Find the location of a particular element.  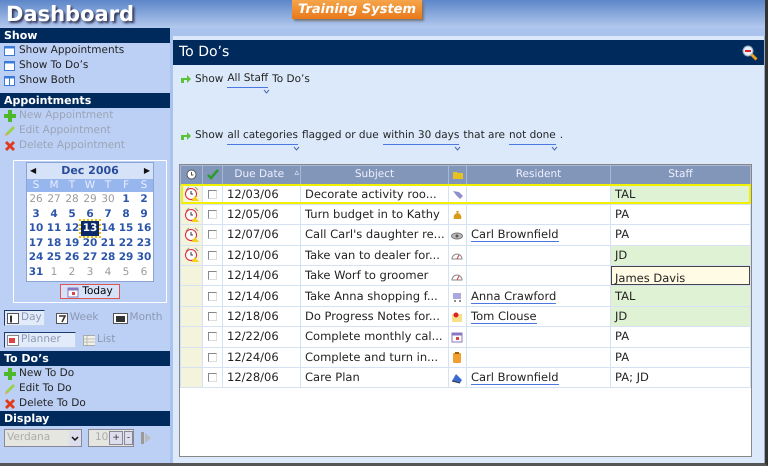

caret-icon is located at coordinates (458, 148).